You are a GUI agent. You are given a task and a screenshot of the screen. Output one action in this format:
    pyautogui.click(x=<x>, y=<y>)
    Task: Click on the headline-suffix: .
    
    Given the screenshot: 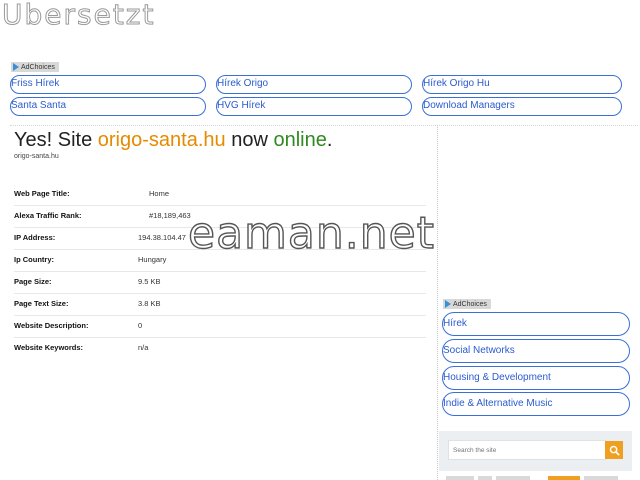 What is the action you would take?
    pyautogui.click(x=329, y=140)
    